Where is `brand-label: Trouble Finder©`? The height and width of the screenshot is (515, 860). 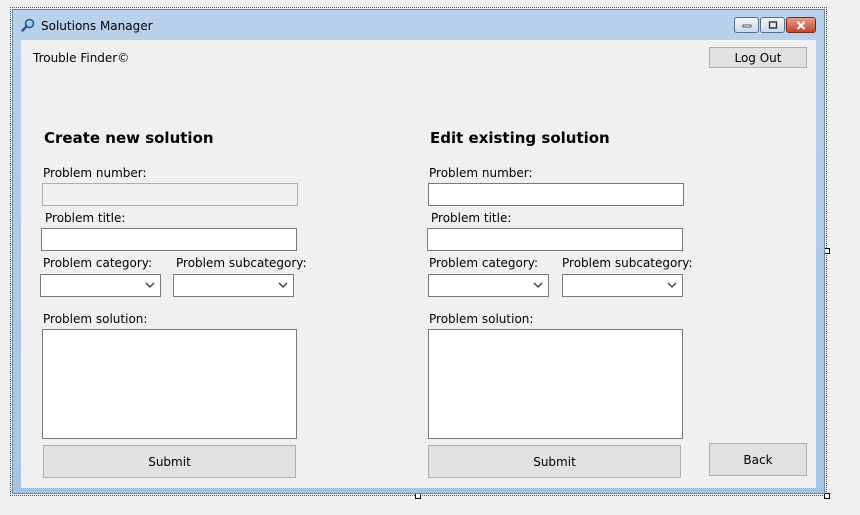 brand-label: Trouble Finder© is located at coordinates (81, 58).